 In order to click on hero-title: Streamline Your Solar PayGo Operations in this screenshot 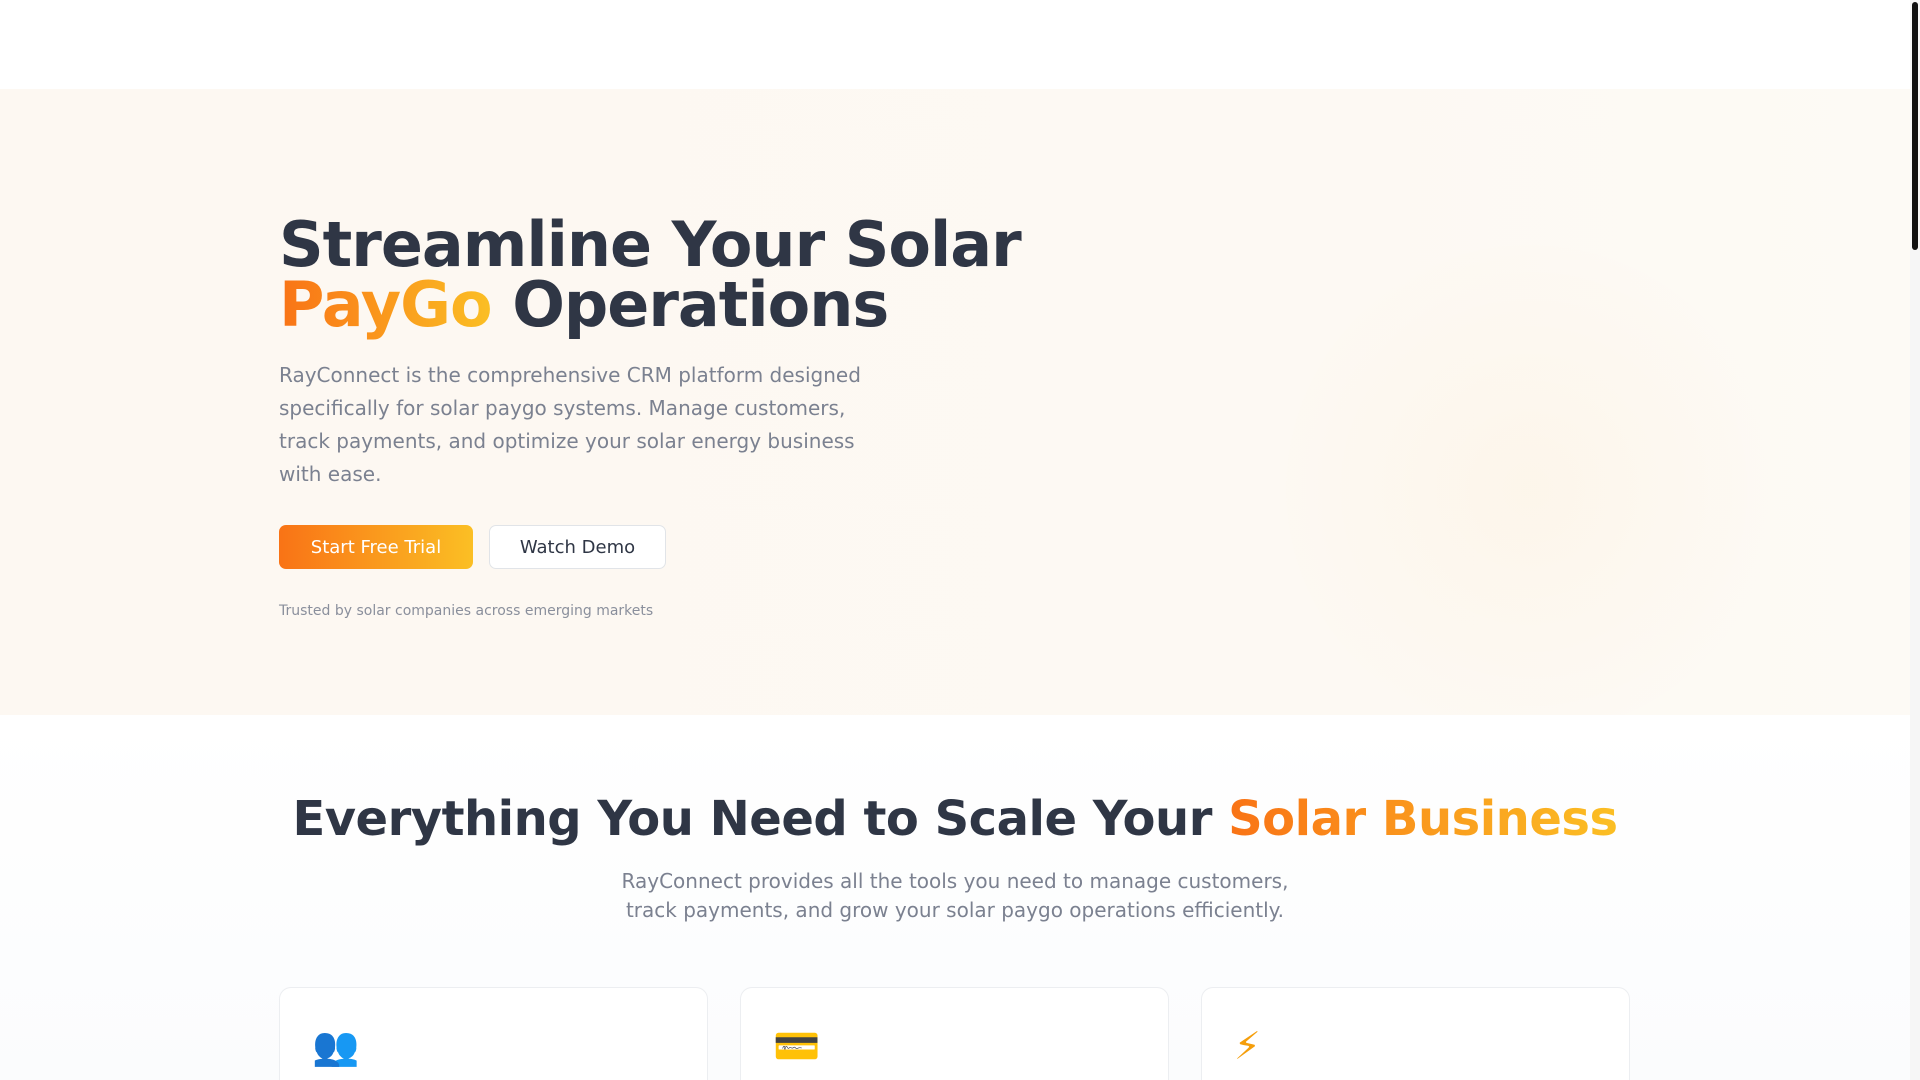, I will do `click(650, 275)`.